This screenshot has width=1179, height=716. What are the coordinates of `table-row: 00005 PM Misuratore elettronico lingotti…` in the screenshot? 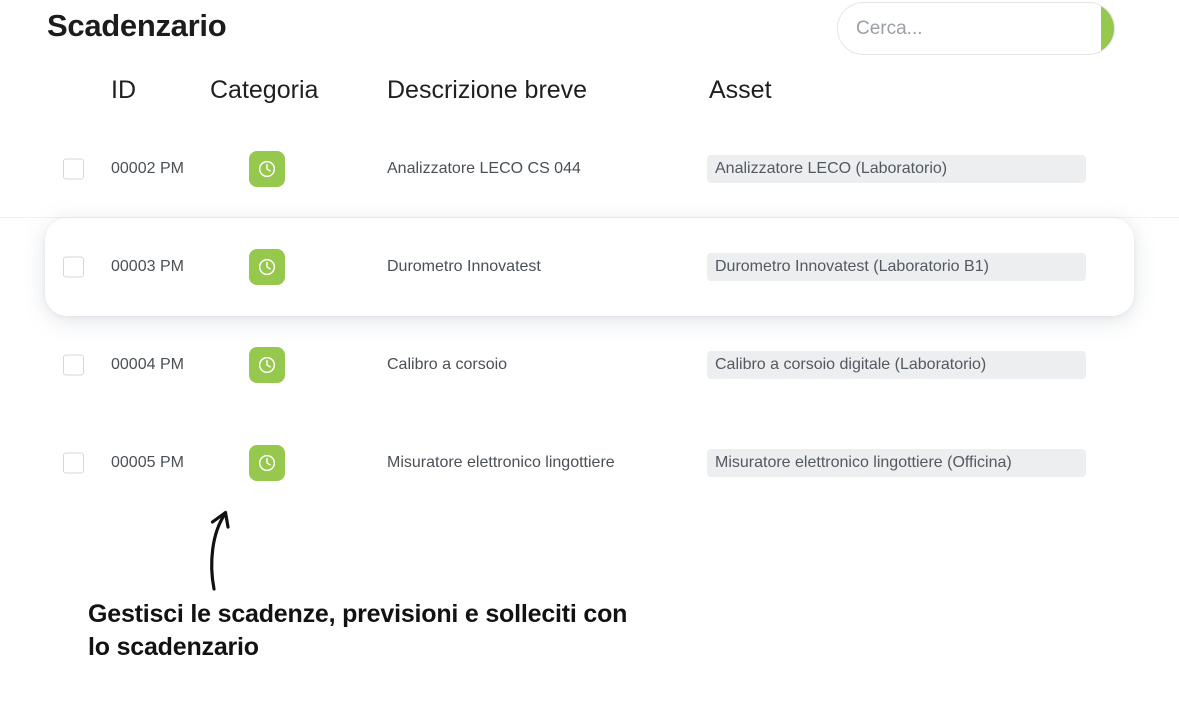 It's located at (589, 463).